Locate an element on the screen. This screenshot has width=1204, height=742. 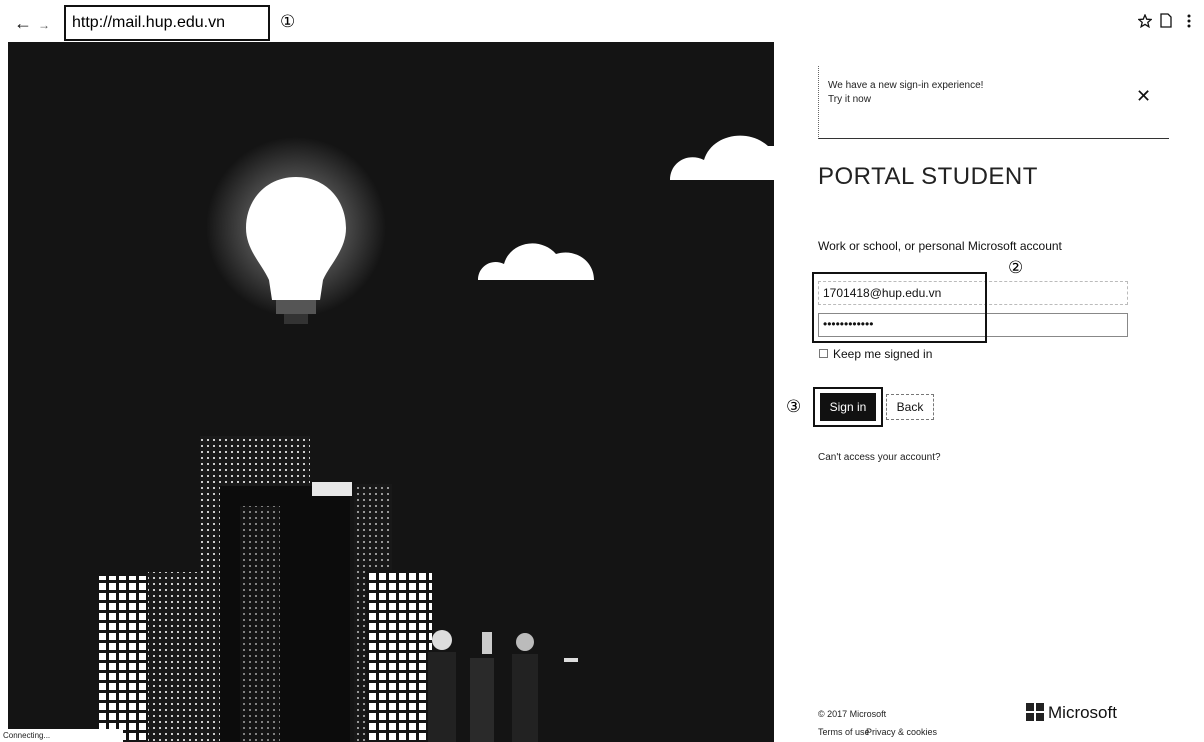
step-marker-3: ③ is located at coordinates (794, 407).